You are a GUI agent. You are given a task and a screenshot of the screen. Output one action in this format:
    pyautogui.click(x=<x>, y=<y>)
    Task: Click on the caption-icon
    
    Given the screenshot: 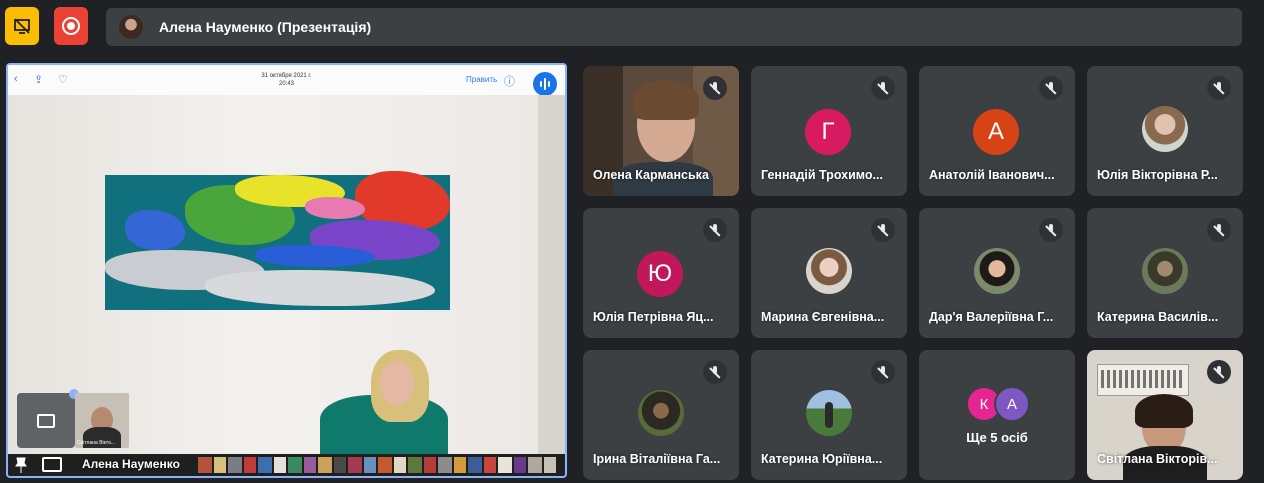 What is the action you would take?
    pyautogui.click(x=52, y=464)
    